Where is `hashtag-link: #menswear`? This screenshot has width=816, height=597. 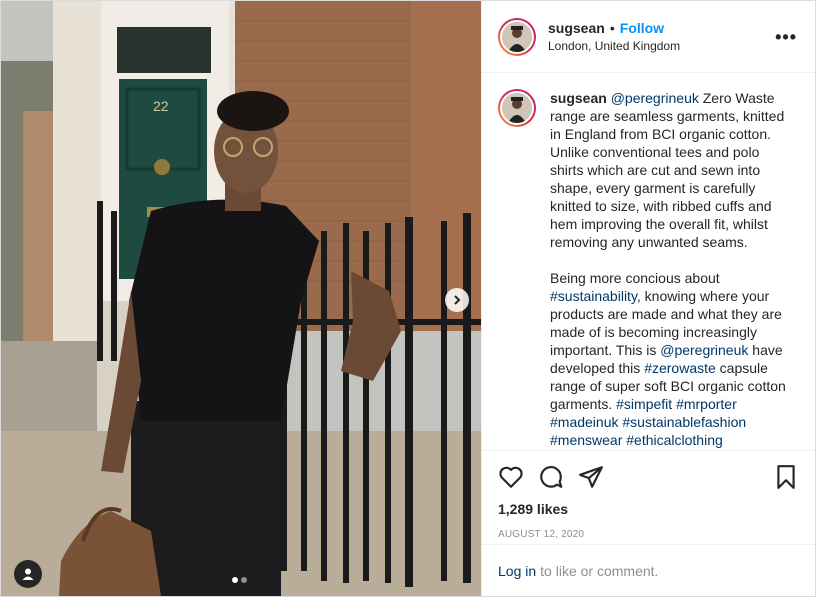 hashtag-link: #menswear is located at coordinates (586, 440).